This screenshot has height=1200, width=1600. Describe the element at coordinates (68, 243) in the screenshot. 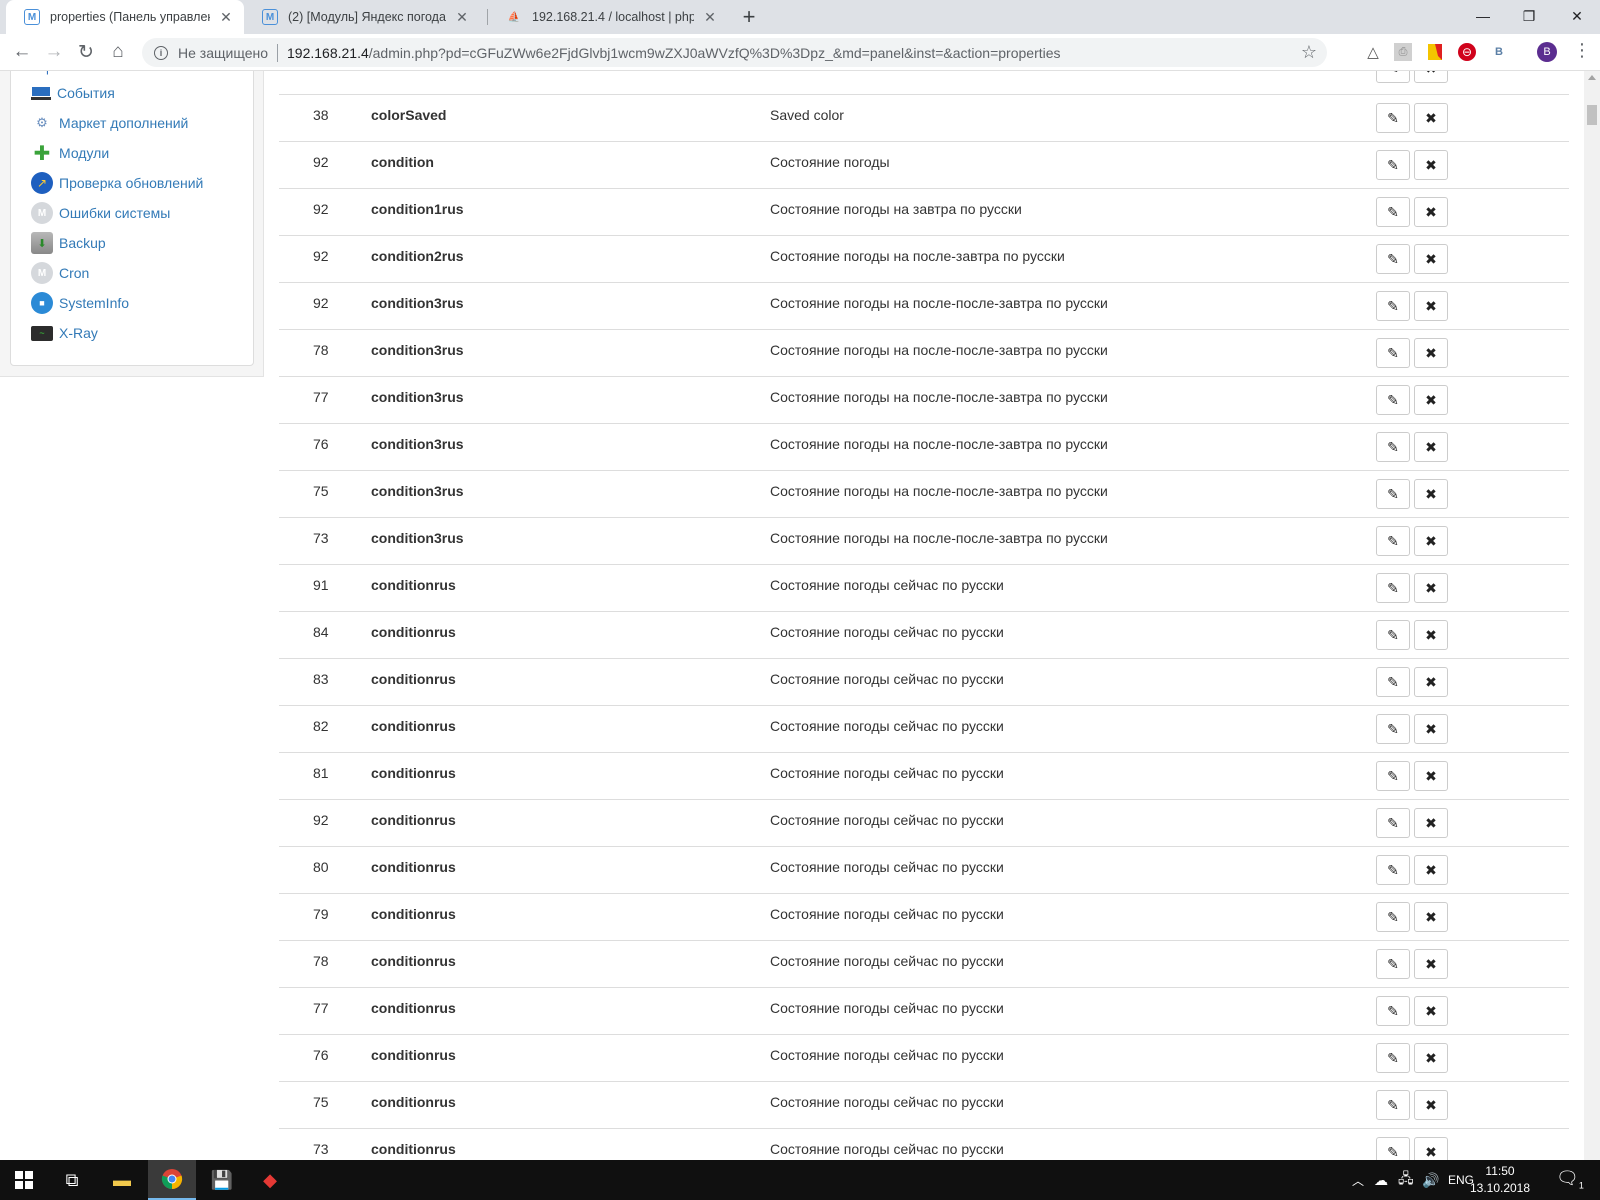

I see `sidebar-item-backup: ⬇ Backup` at that location.